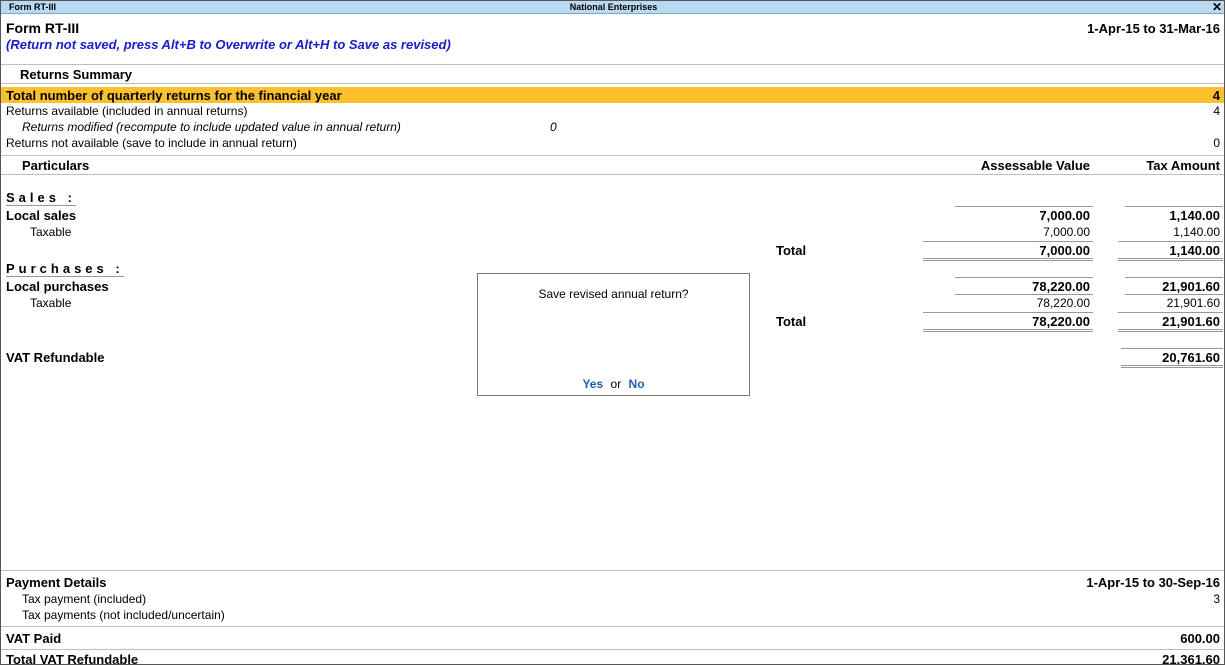 The image size is (1225, 665). Describe the element at coordinates (1194, 250) in the screenshot. I see `sales-total-tax: 1,140.00` at that location.